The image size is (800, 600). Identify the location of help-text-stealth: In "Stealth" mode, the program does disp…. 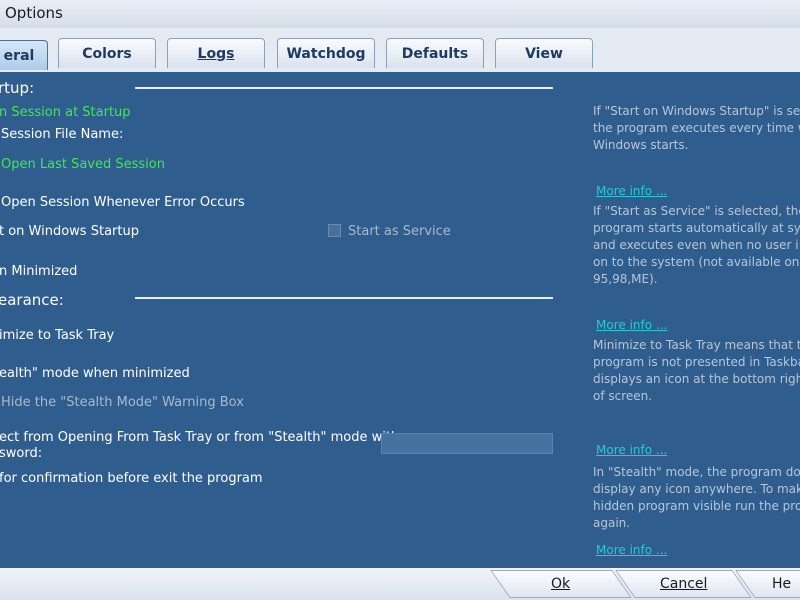
(696, 497).